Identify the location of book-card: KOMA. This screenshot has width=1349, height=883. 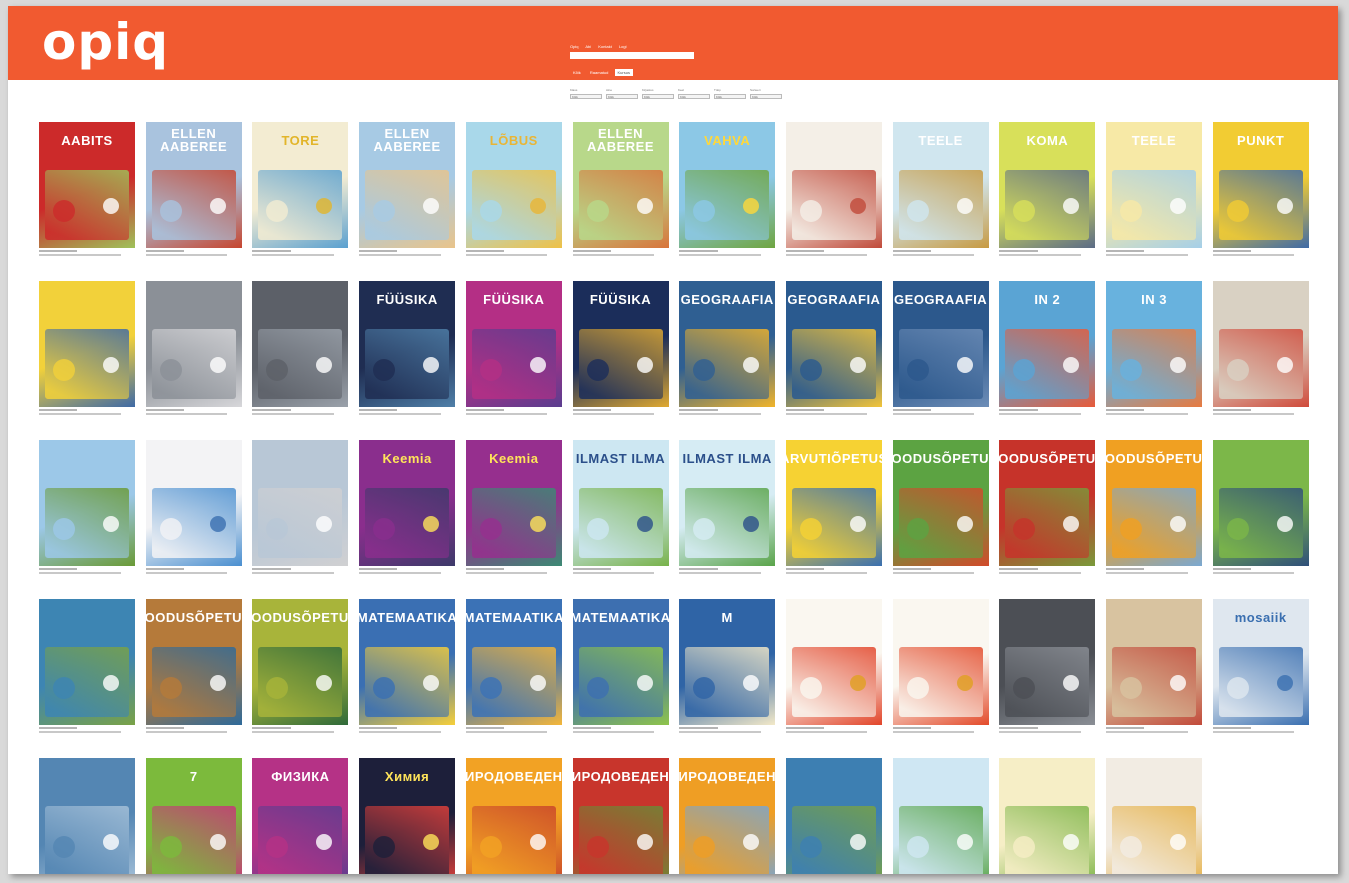
(1047, 198).